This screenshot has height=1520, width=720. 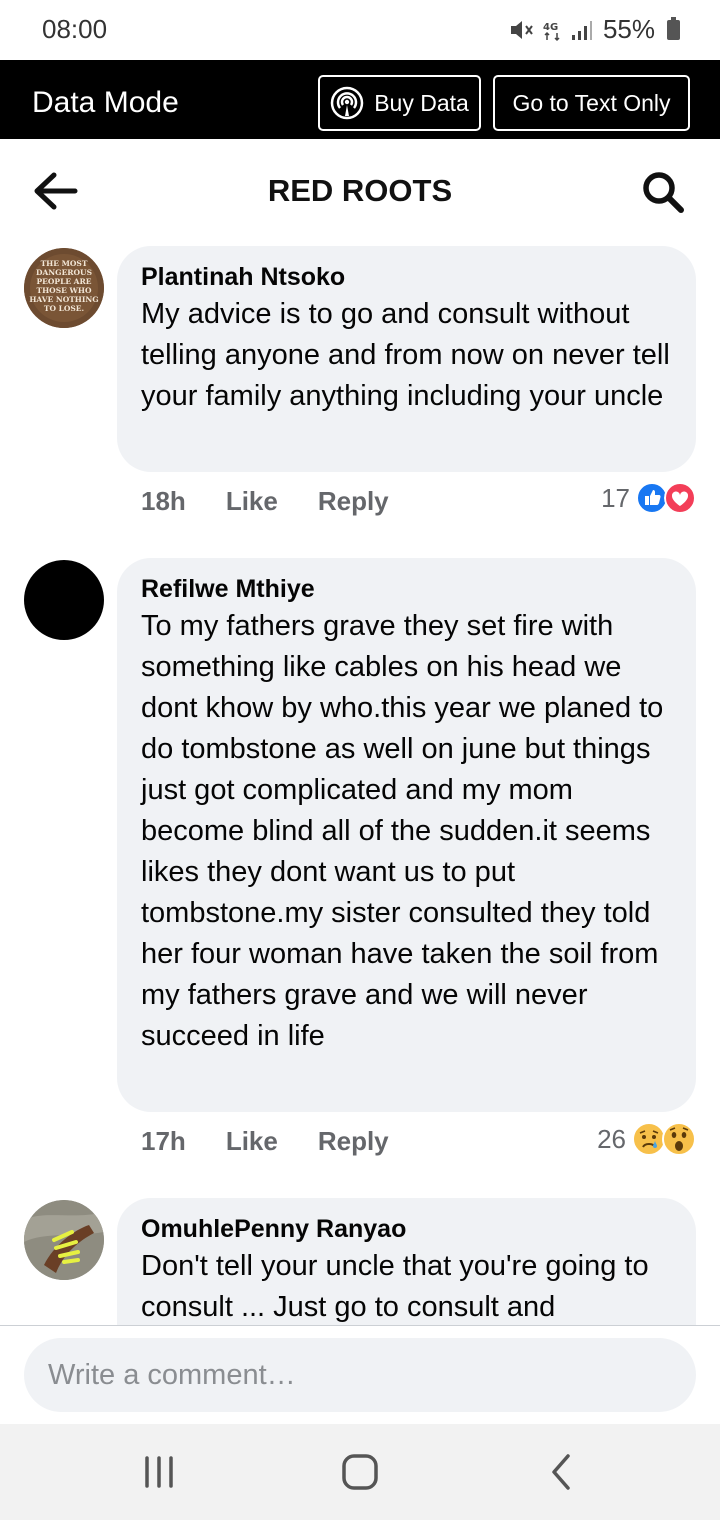 I want to click on nav-back-icon, so click(x=562, y=1472).